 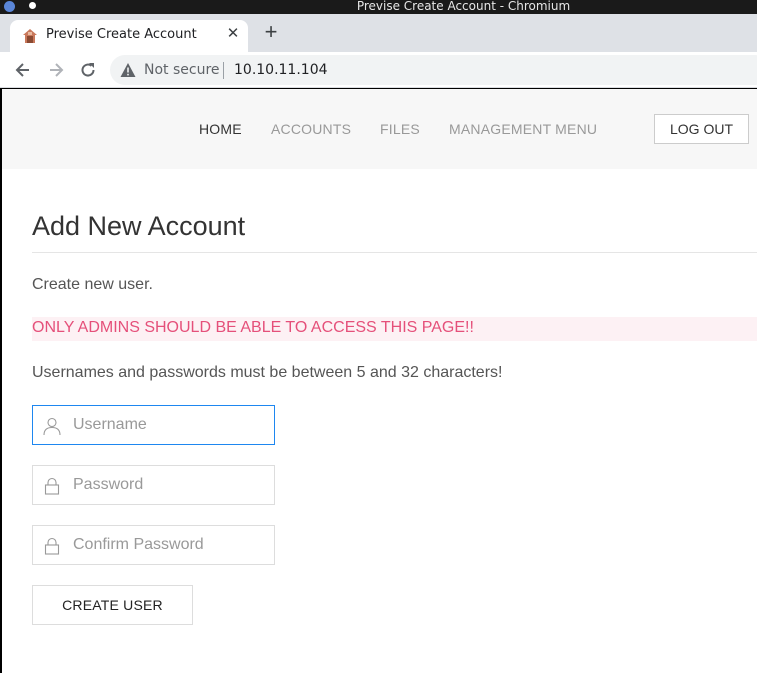 What do you see at coordinates (233, 34) in the screenshot?
I see `tab-close-icon: ✕` at bounding box center [233, 34].